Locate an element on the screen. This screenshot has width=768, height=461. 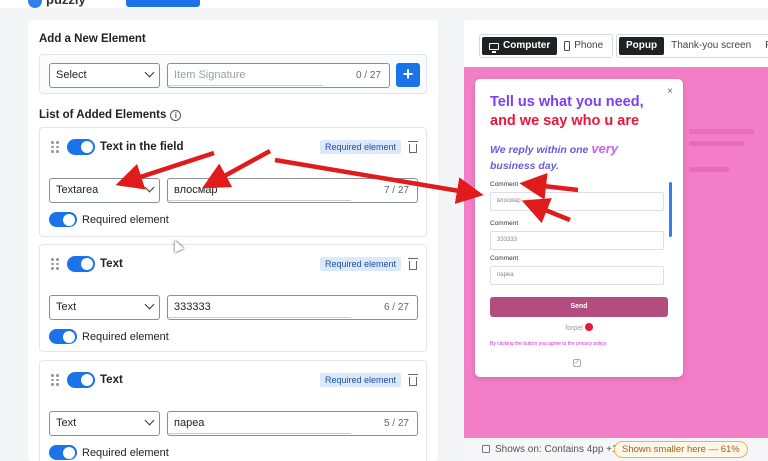
required-label: Required element is located at coordinates (125, 453).